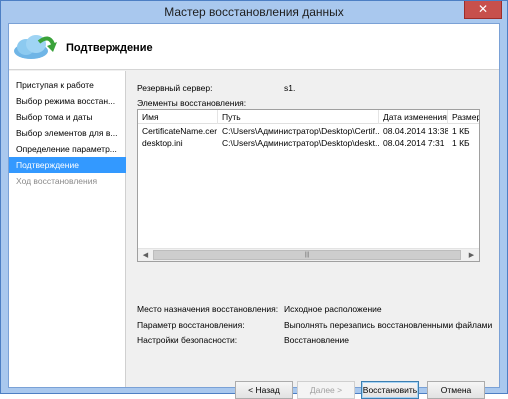 This screenshot has width=508, height=399. What do you see at coordinates (254, 47) in the screenshot?
I see `wizard-header: Подтверждение` at bounding box center [254, 47].